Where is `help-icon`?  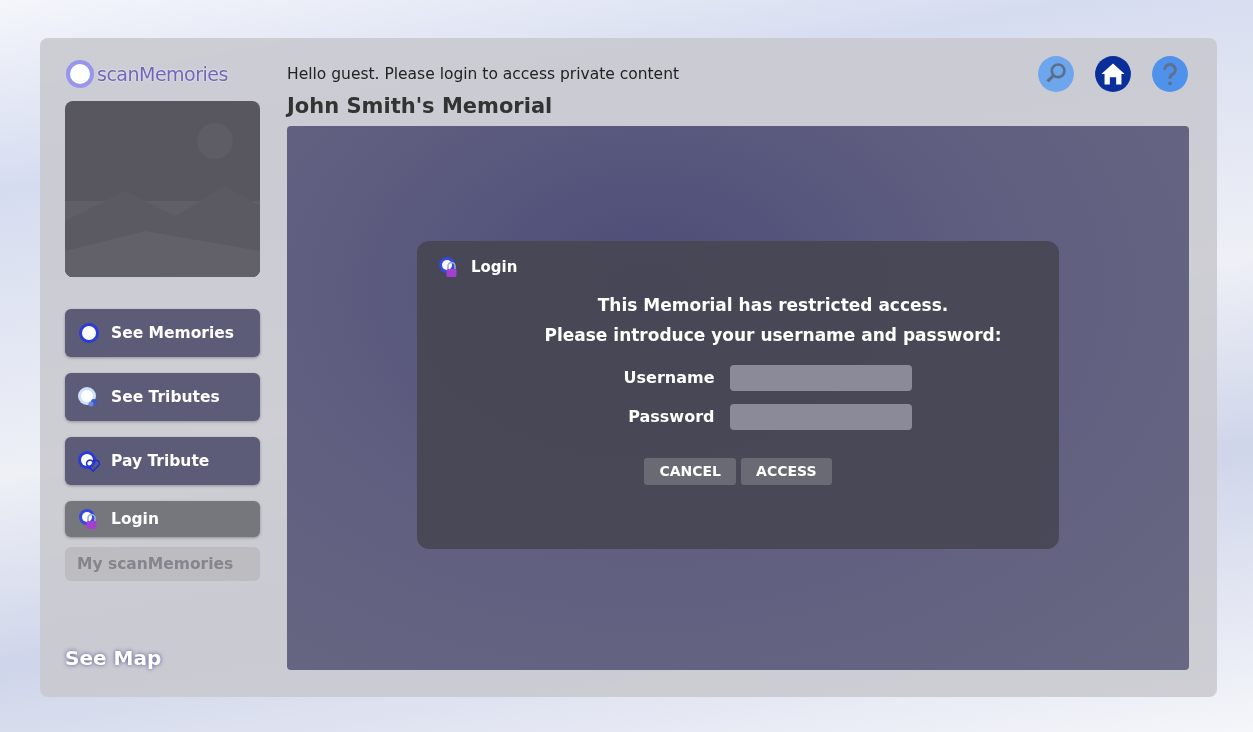
help-icon is located at coordinates (1170, 74).